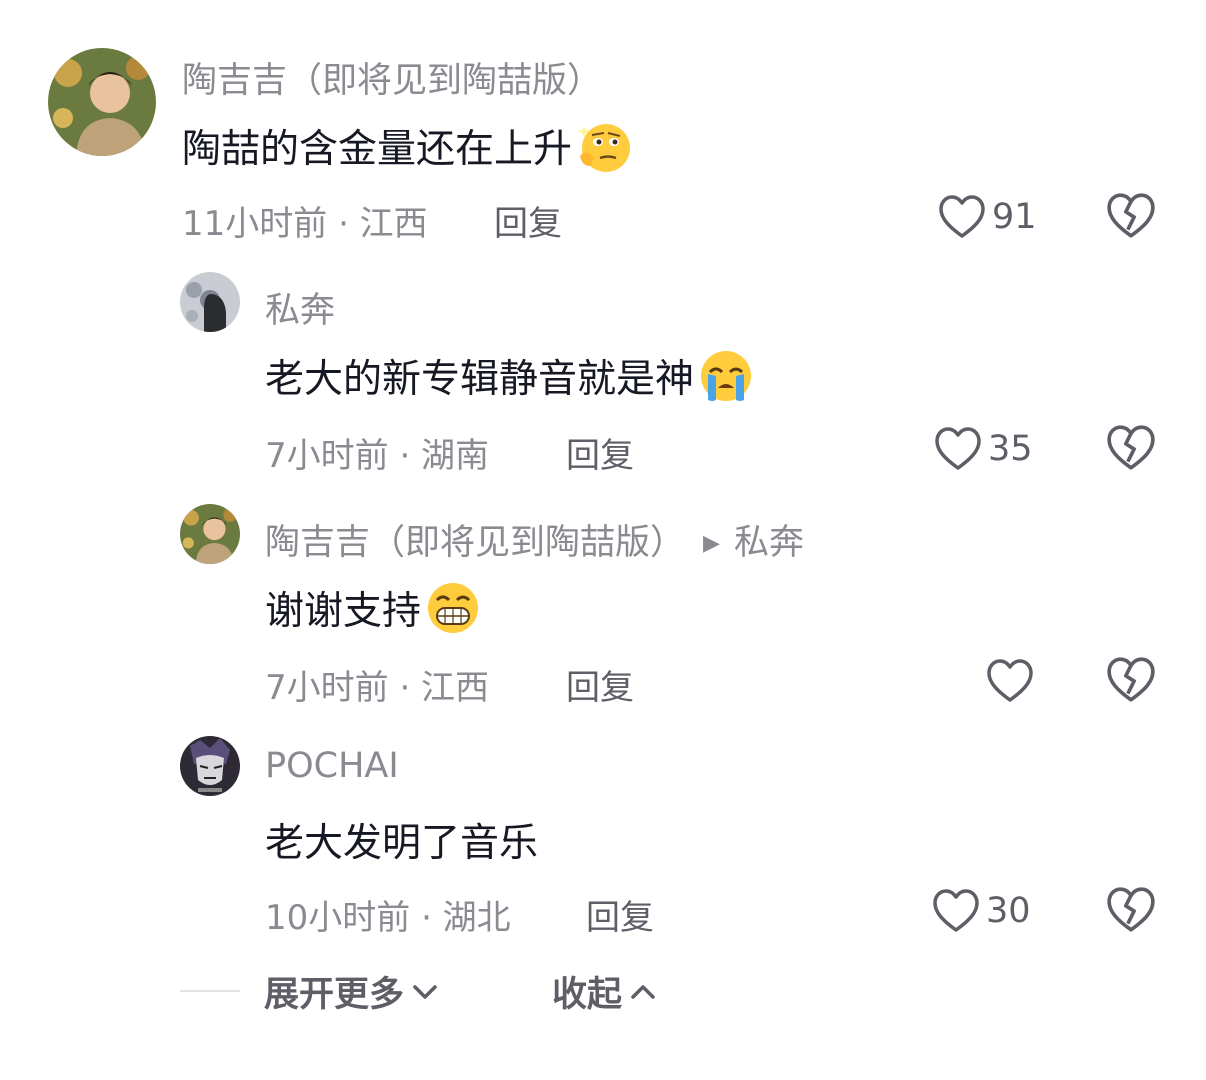 This screenshot has height=1080, width=1206. Describe the element at coordinates (402, 843) in the screenshot. I see `comment-text-content: 老大发明了音乐` at that location.